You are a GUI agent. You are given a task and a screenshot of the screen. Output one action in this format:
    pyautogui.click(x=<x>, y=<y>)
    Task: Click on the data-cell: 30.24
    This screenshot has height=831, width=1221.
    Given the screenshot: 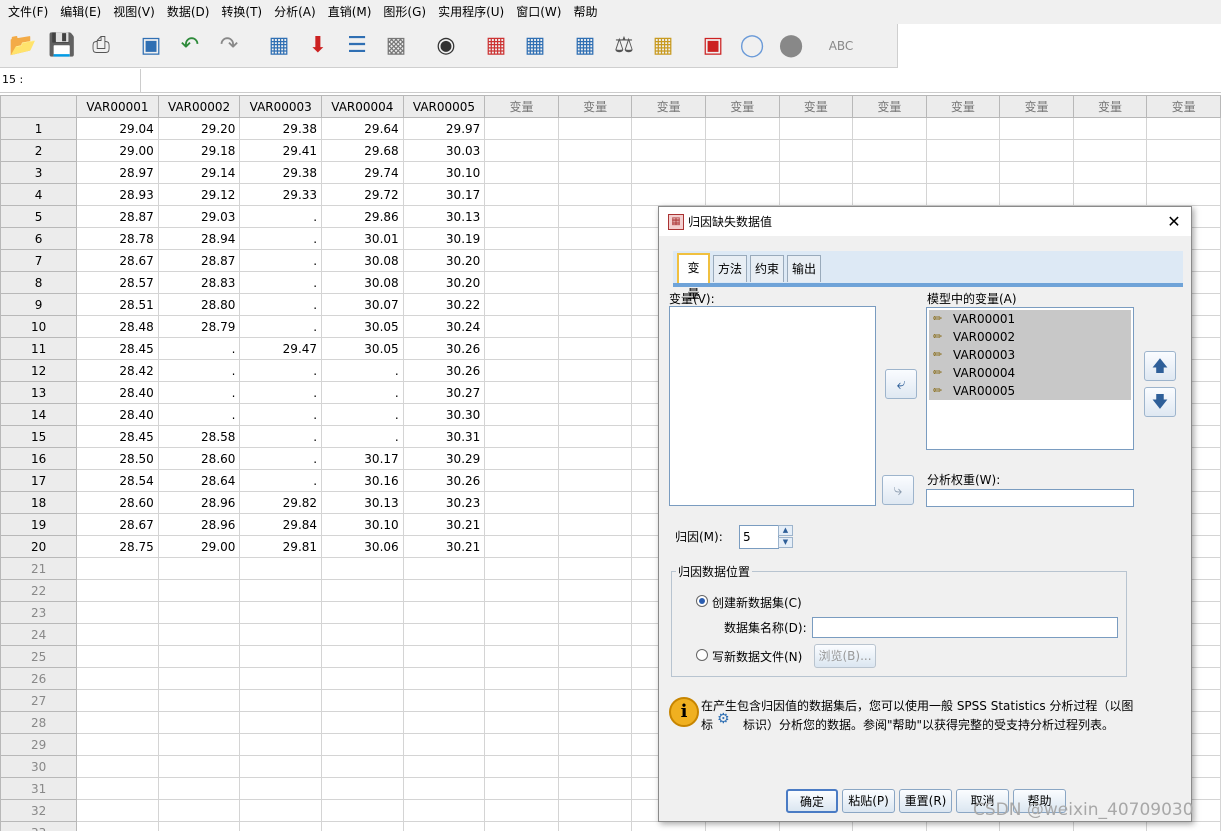 What is the action you would take?
    pyautogui.click(x=444, y=326)
    